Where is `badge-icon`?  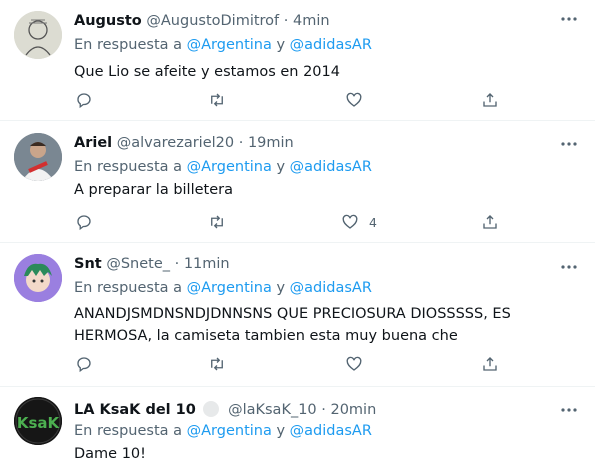
badge-icon is located at coordinates (211, 409).